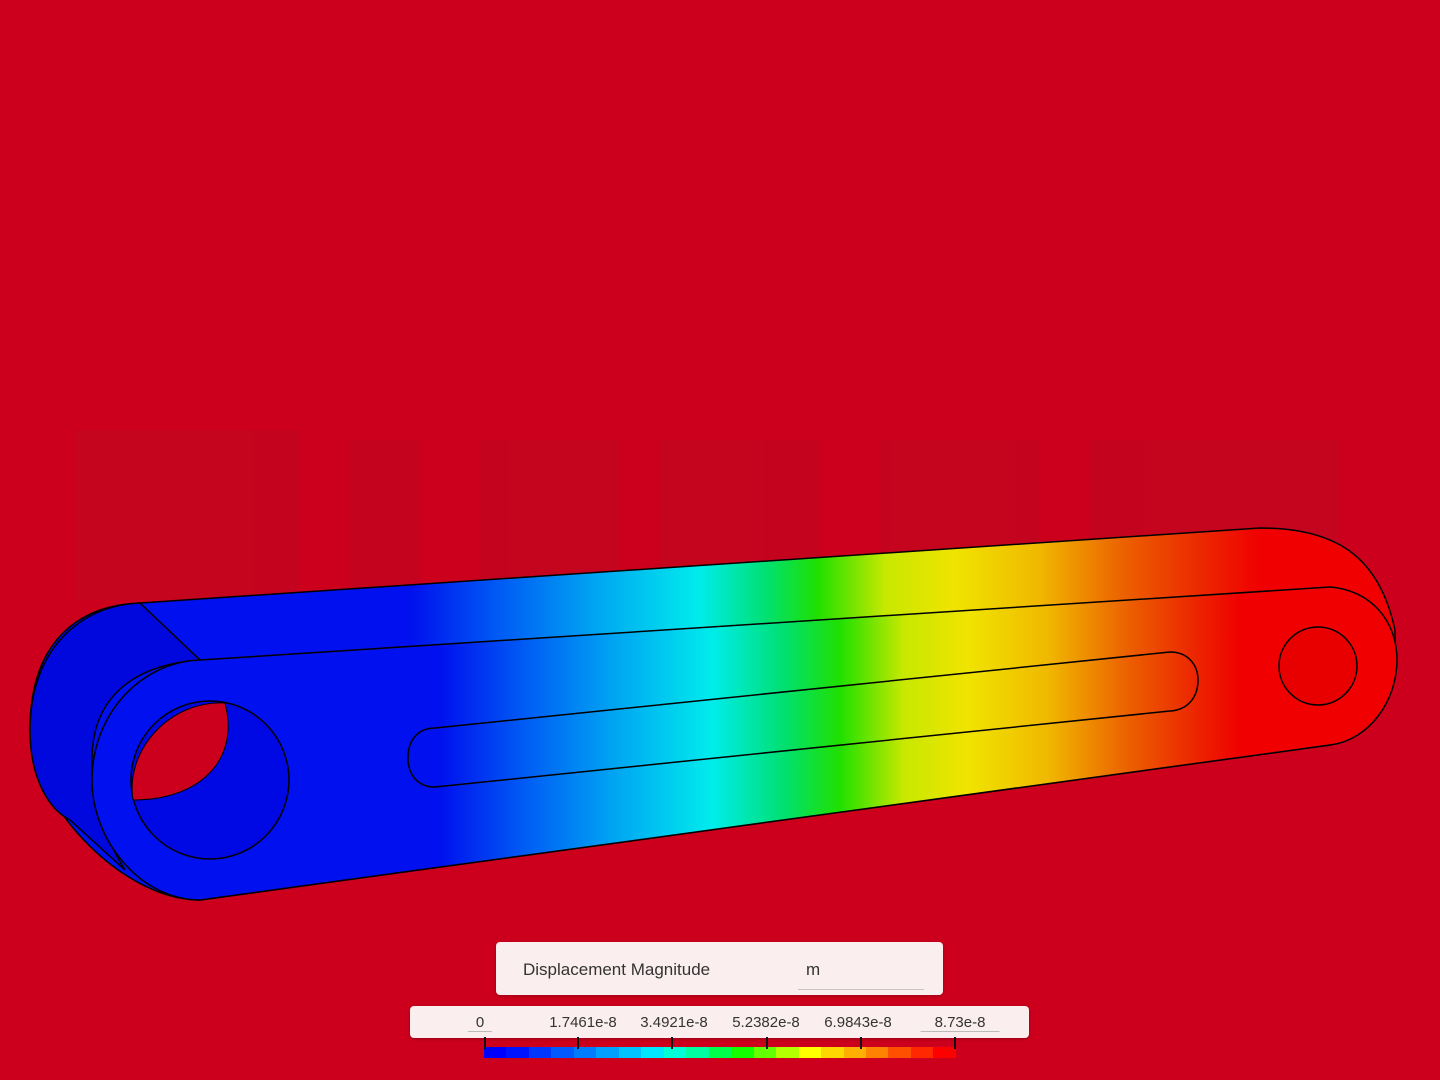 The width and height of the screenshot is (1440, 1080). What do you see at coordinates (1318, 666) in the screenshot?
I see `right-pin-hole` at bounding box center [1318, 666].